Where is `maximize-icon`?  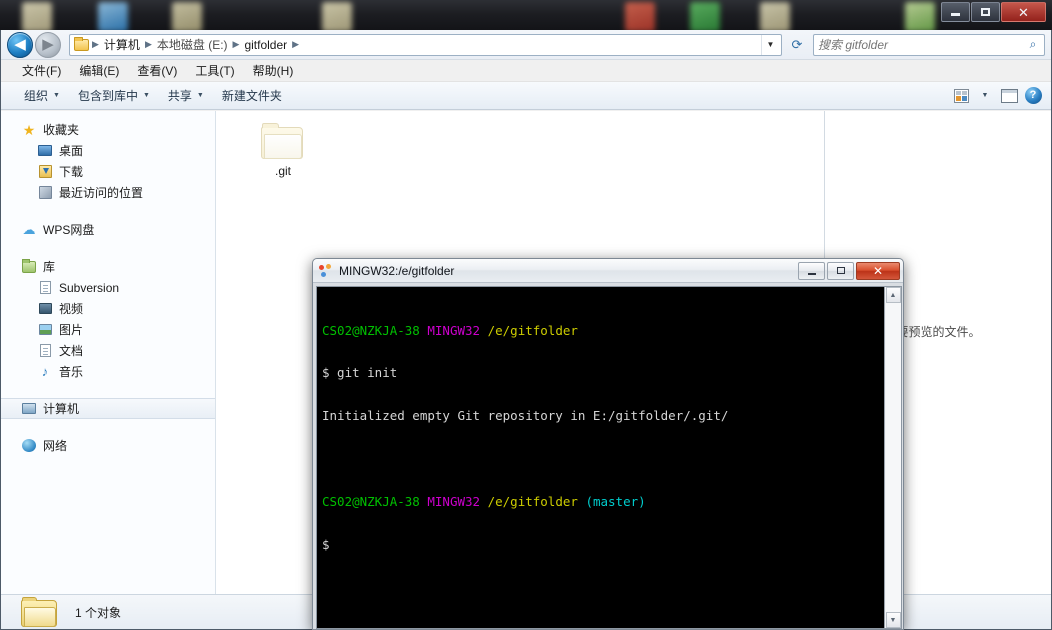 maximize-icon is located at coordinates (985, 12).